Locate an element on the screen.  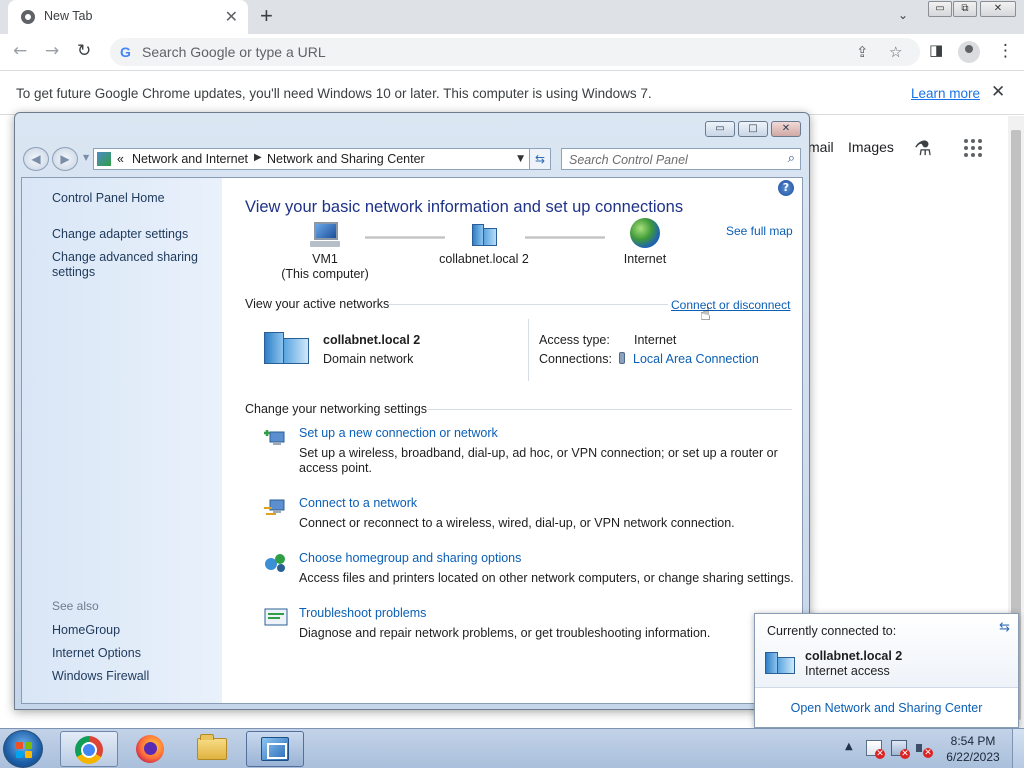
sidebar-change-advanced-sharing: Change advanced sharing settings is located at coordinates (127, 265).